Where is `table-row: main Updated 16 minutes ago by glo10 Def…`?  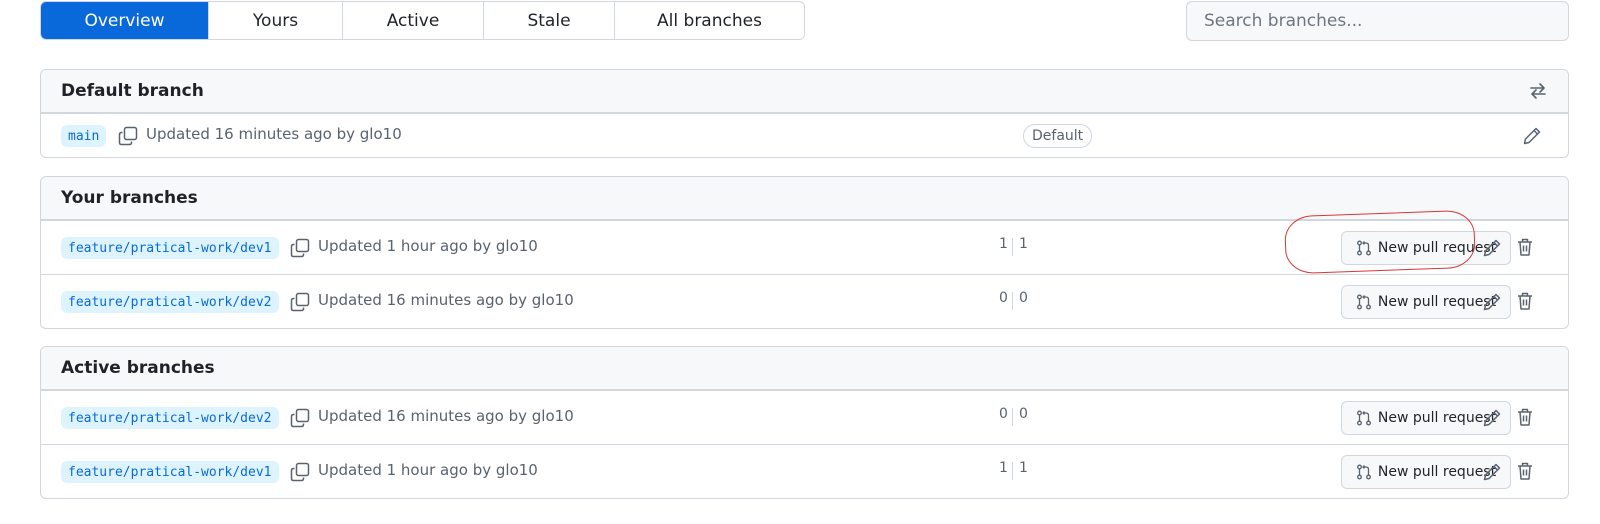
table-row: main Updated 16 minutes ago by glo10 Def… is located at coordinates (804, 135).